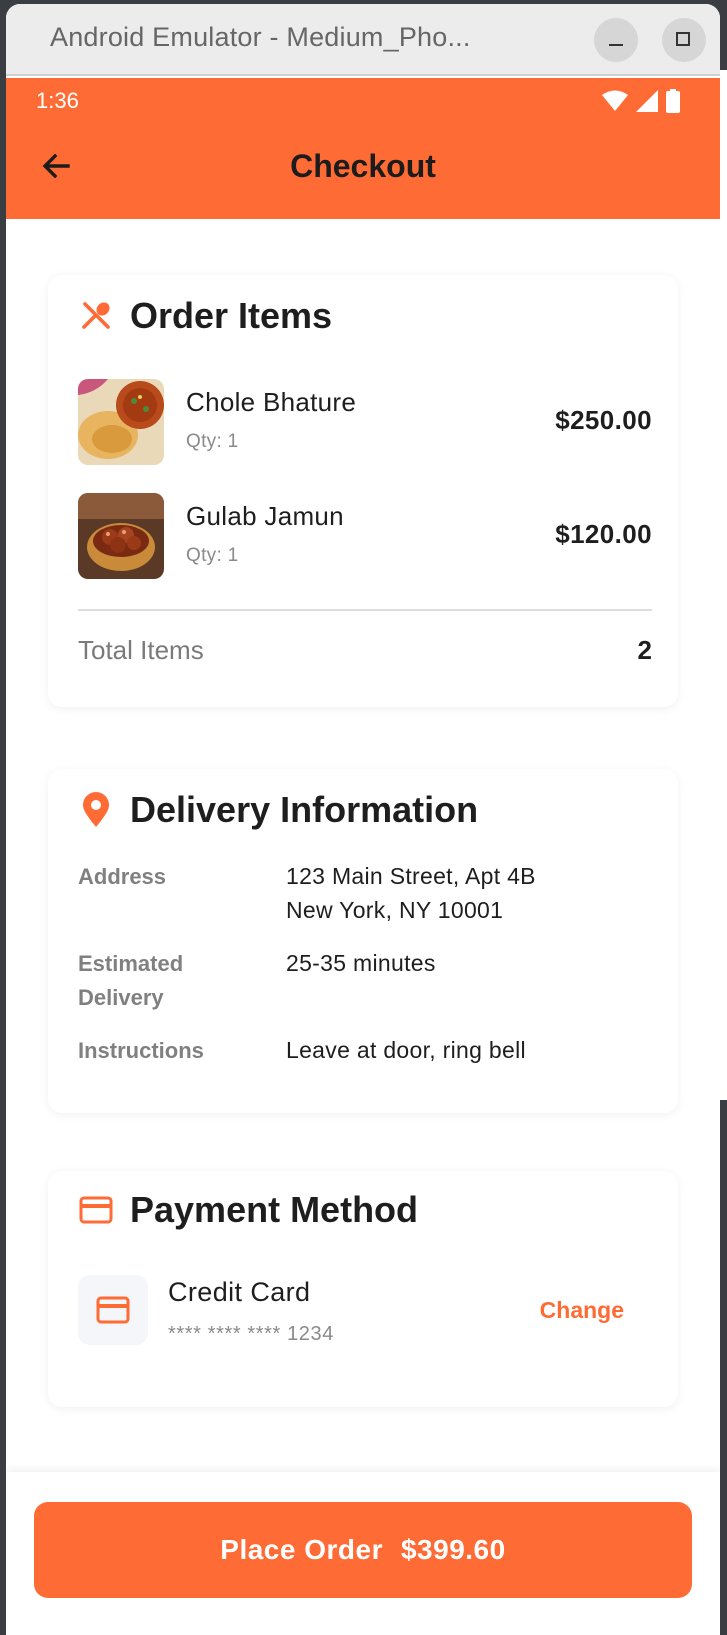 This screenshot has width=727, height=1635. What do you see at coordinates (616, 40) in the screenshot?
I see `minimize-button` at bounding box center [616, 40].